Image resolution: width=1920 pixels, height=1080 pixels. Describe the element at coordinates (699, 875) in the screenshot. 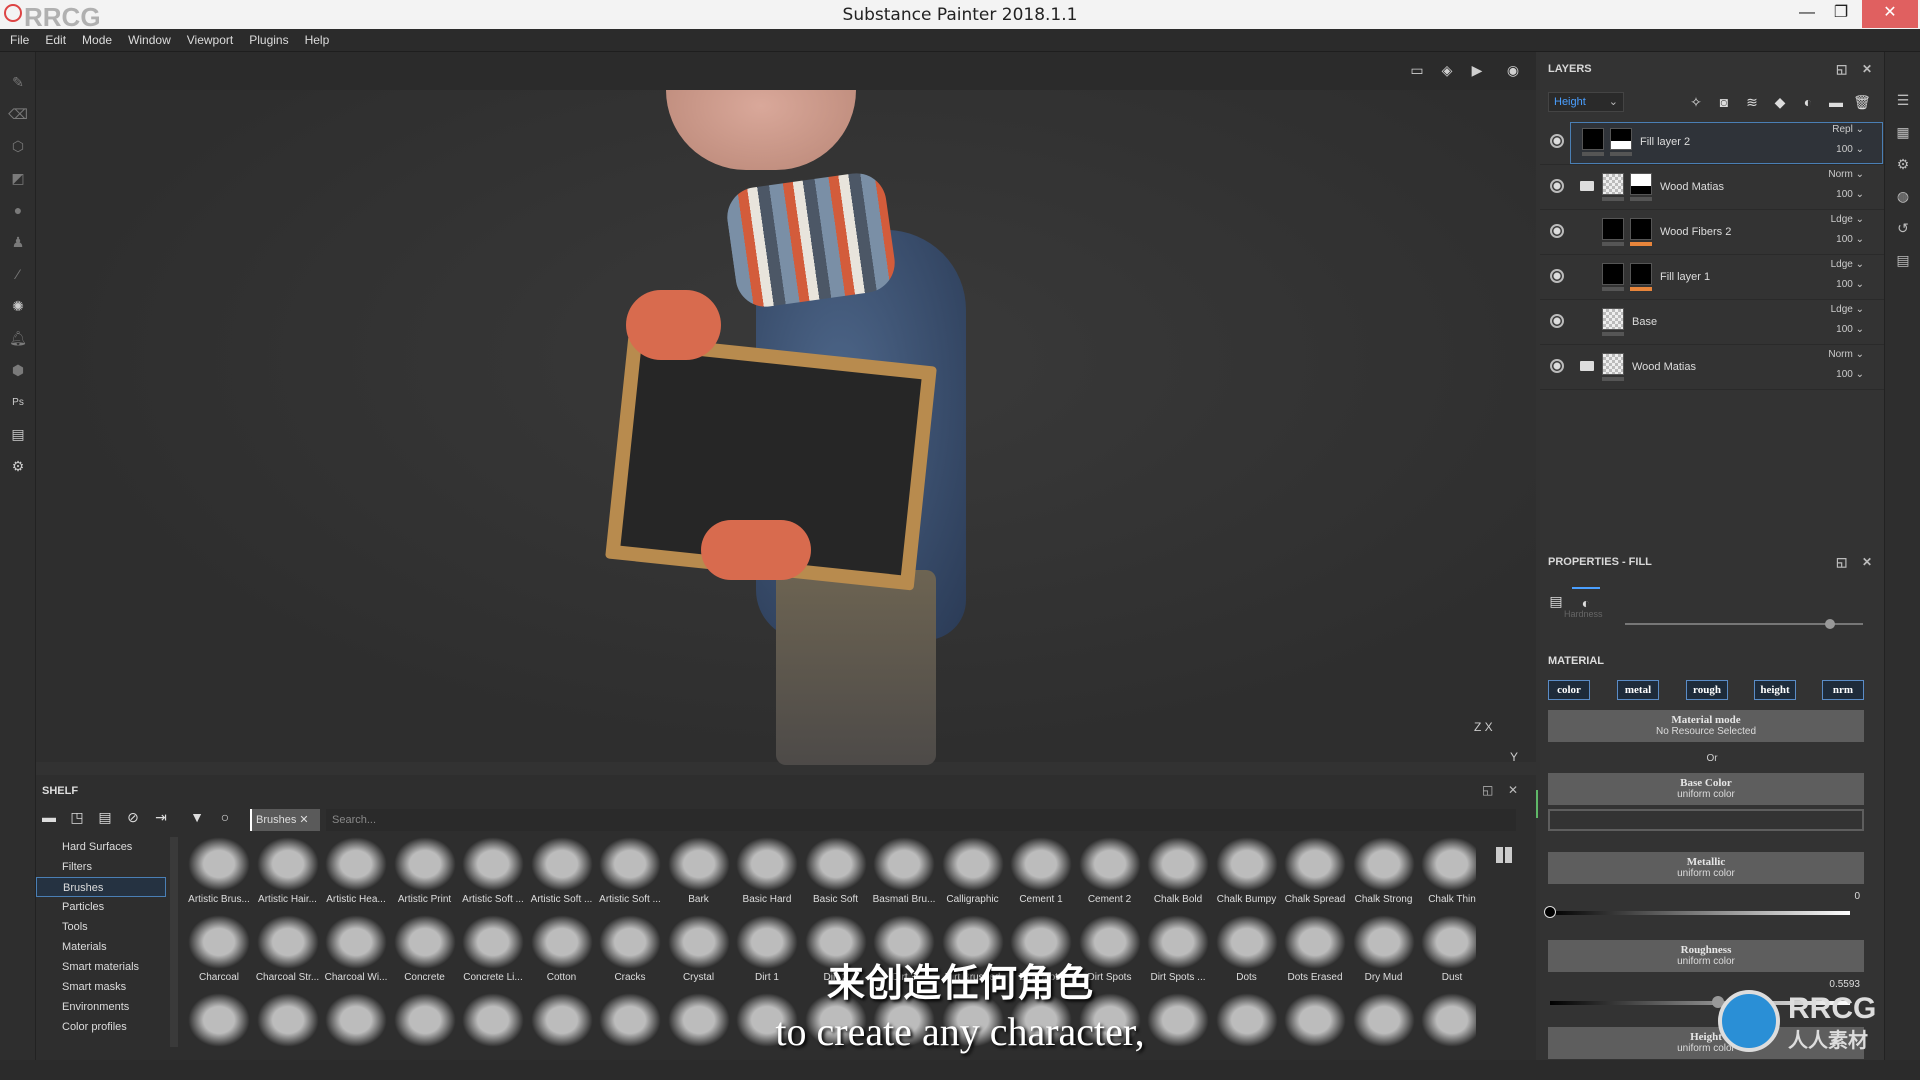

I see `brush-item: Bark` at that location.